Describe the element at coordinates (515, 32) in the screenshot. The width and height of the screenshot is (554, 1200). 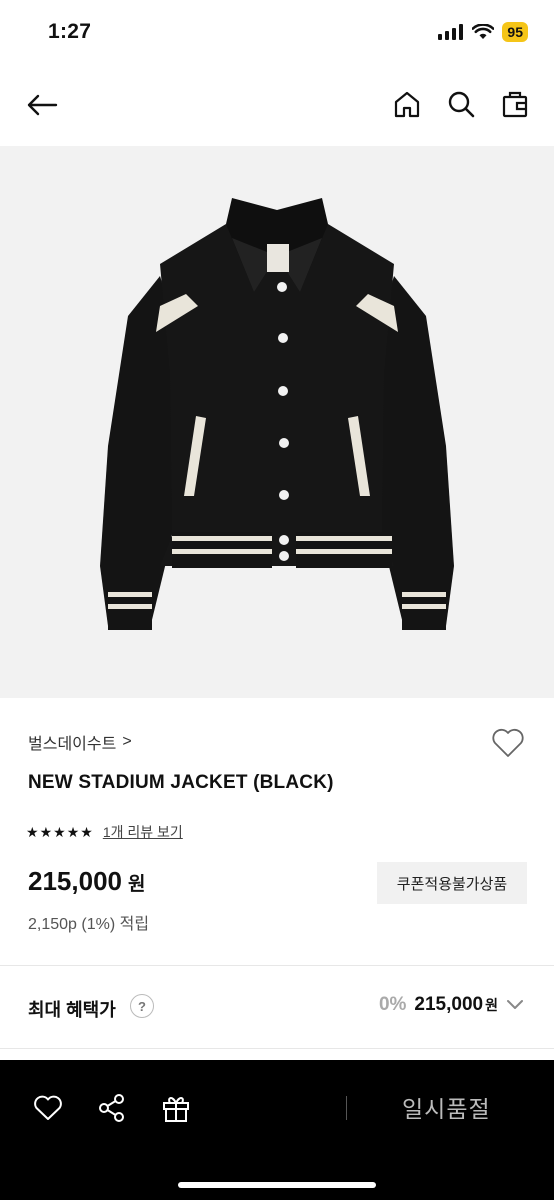
I see `battery-indicator: 95` at that location.